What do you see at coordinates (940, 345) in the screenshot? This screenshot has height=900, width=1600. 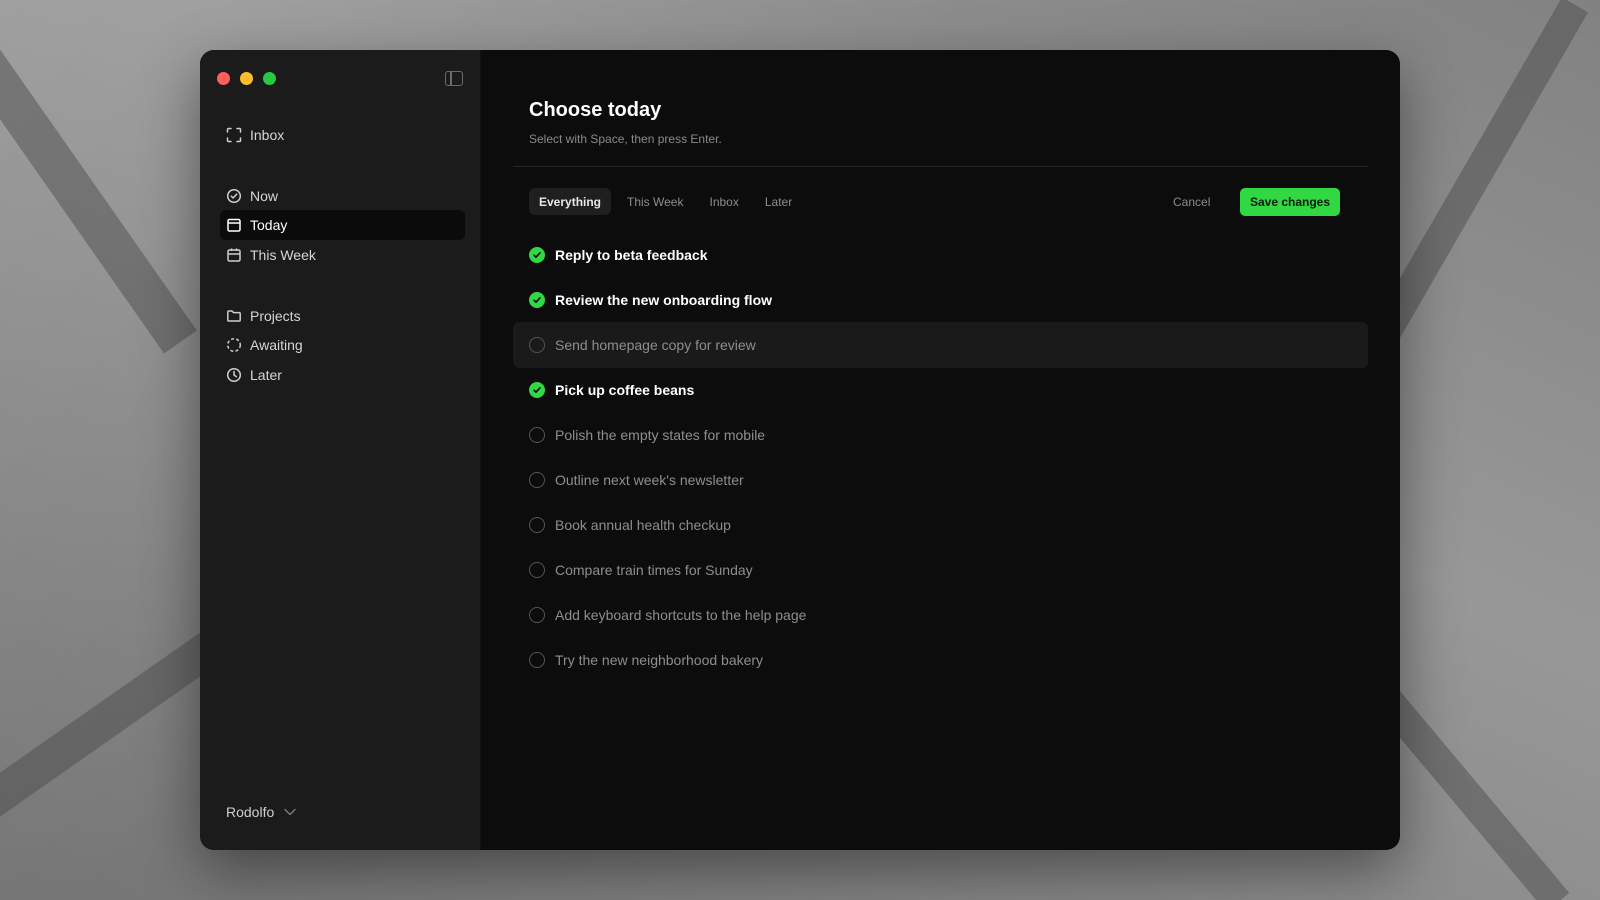 I see `task-row: Send homepage copy for review` at bounding box center [940, 345].